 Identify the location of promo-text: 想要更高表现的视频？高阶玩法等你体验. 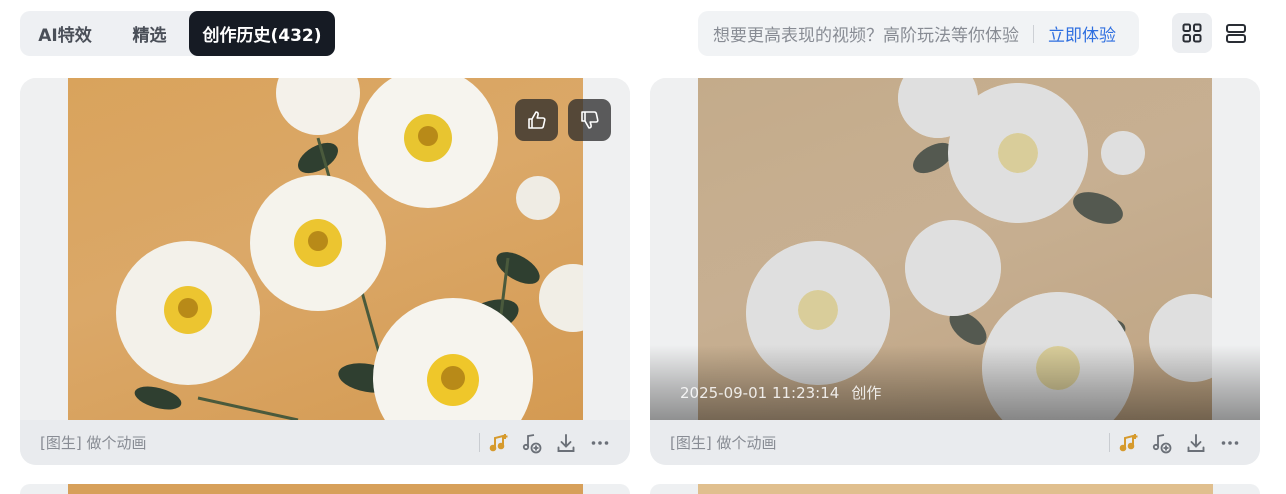
(866, 36).